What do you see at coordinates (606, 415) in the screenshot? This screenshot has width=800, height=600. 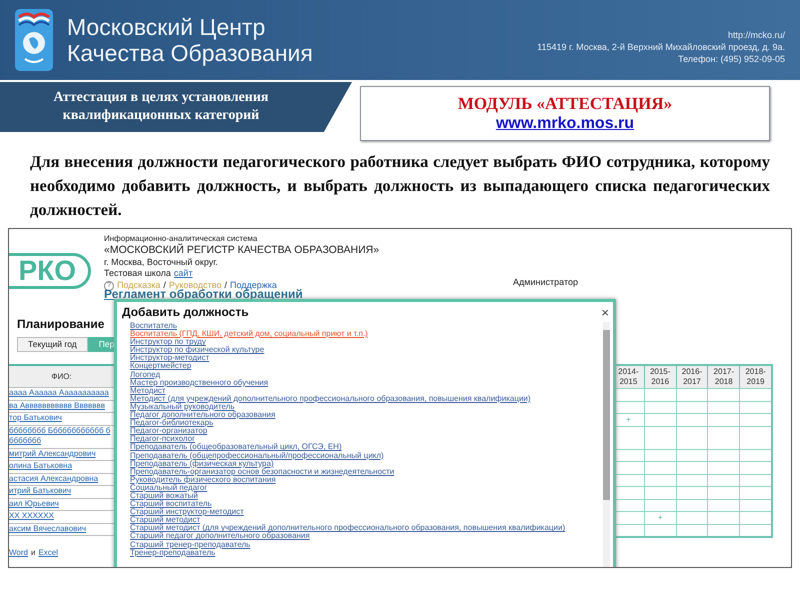 I see `scrollbar-thumb` at bounding box center [606, 415].